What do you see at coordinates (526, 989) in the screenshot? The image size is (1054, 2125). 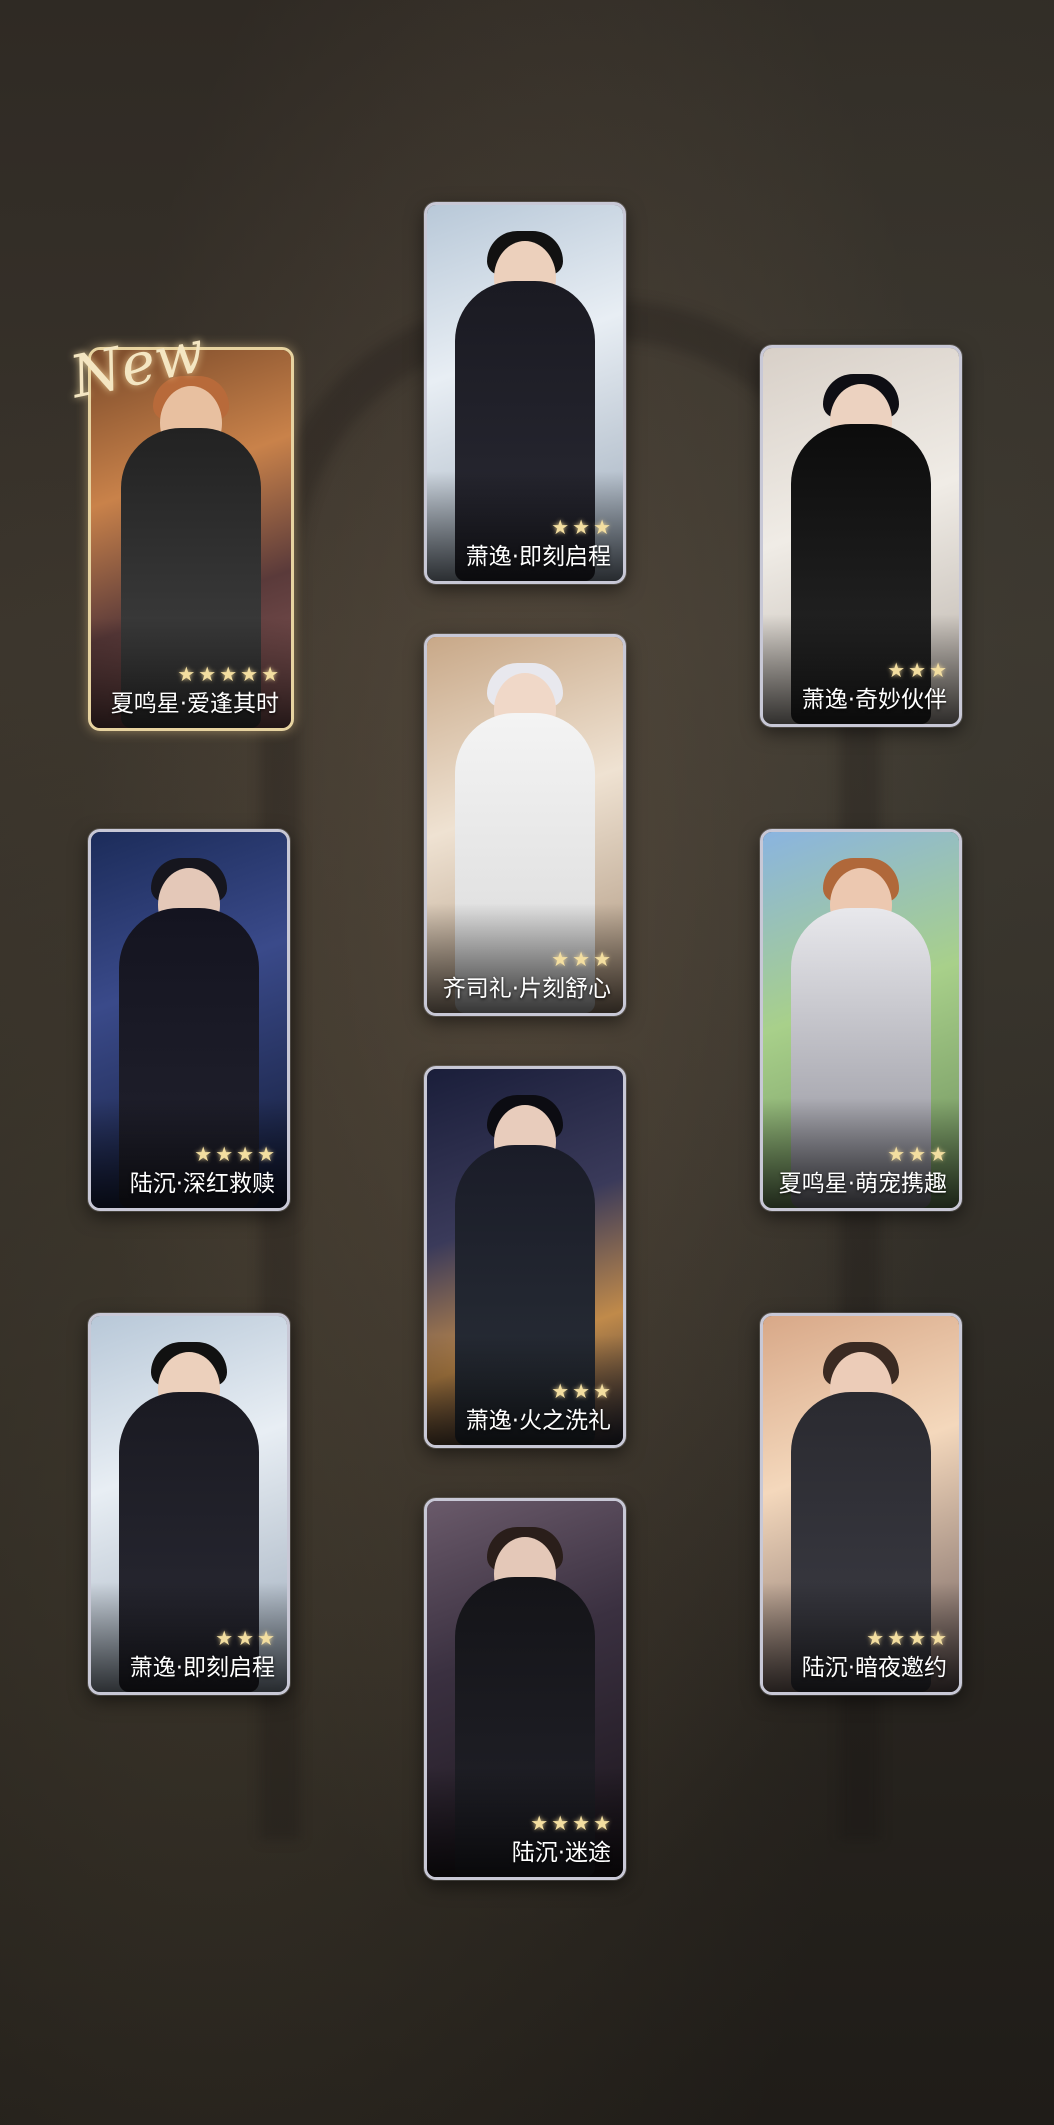 I see `card-label: 齐司礼·片刻舒心` at bounding box center [526, 989].